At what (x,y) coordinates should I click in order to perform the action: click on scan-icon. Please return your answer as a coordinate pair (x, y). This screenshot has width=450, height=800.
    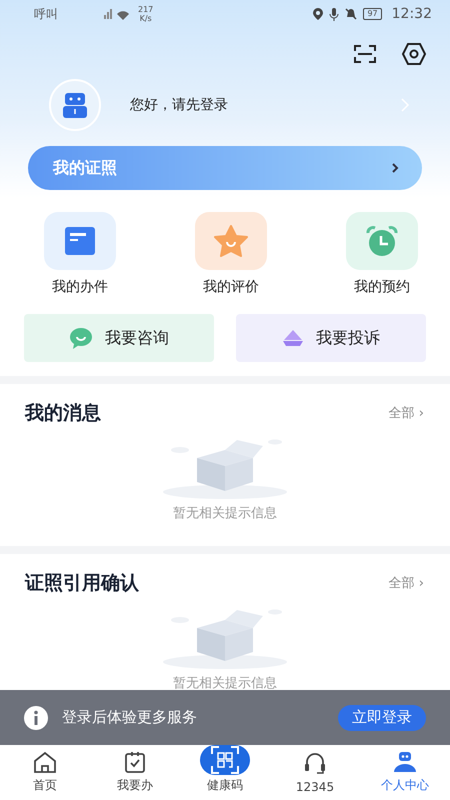
    Looking at the image, I should click on (365, 54).